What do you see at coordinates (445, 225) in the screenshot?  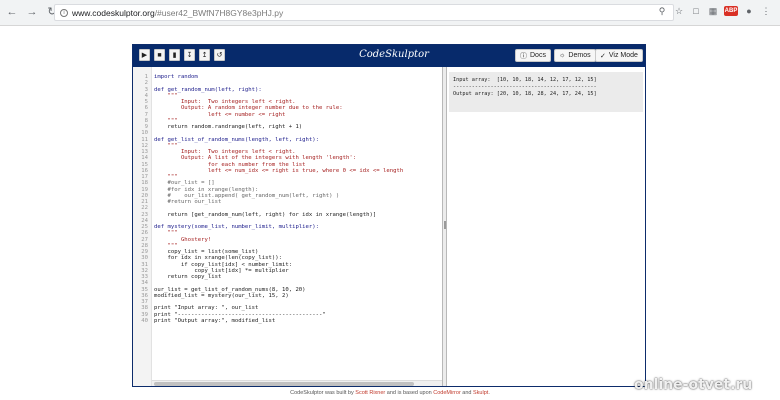 I see `splitter-grip-icon` at bounding box center [445, 225].